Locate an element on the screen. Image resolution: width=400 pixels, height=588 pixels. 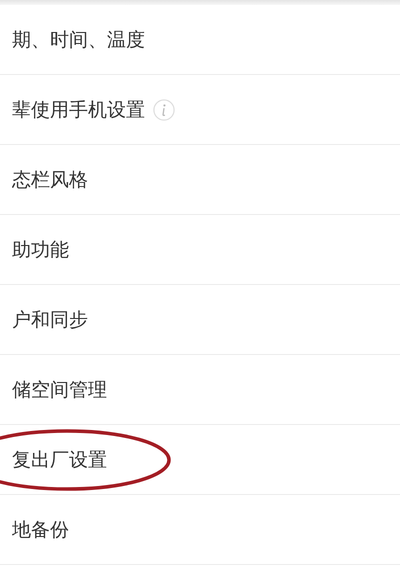
settings-item: 复出厂设置 is located at coordinates (200, 460).